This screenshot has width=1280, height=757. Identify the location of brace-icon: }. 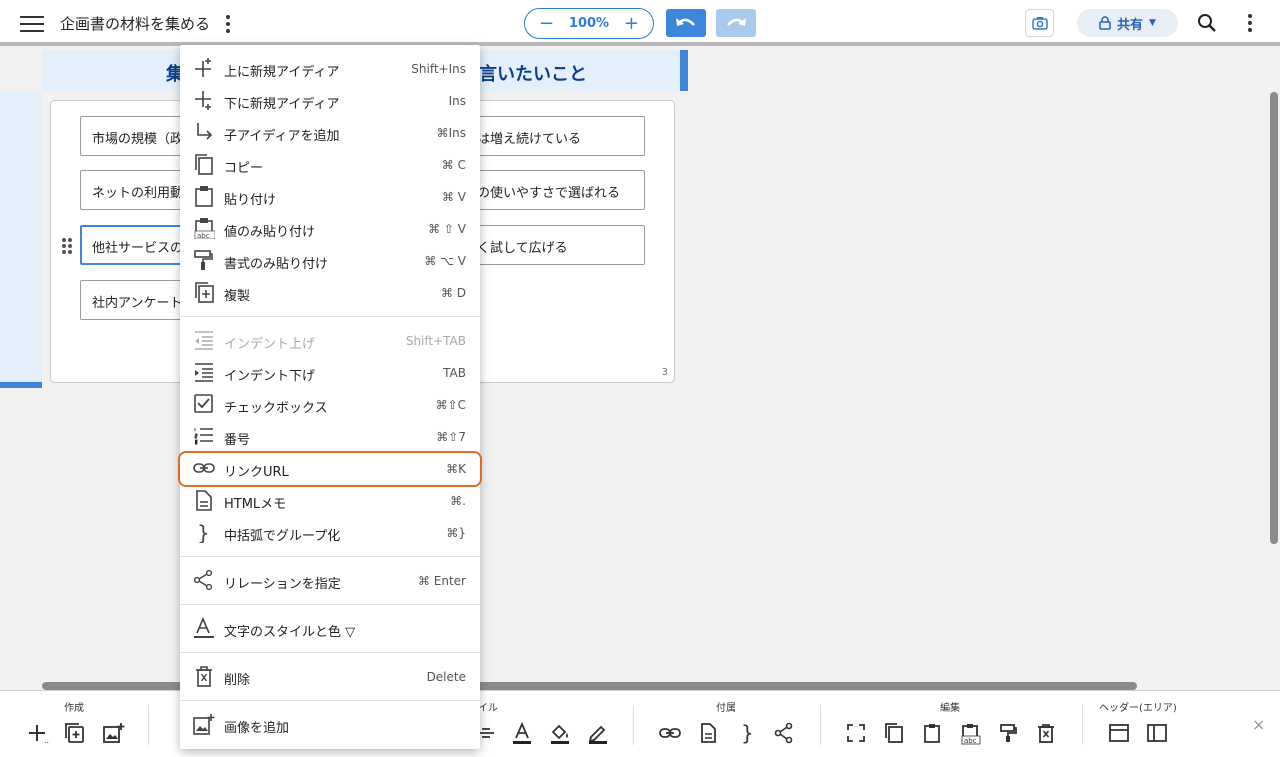
(746, 733).